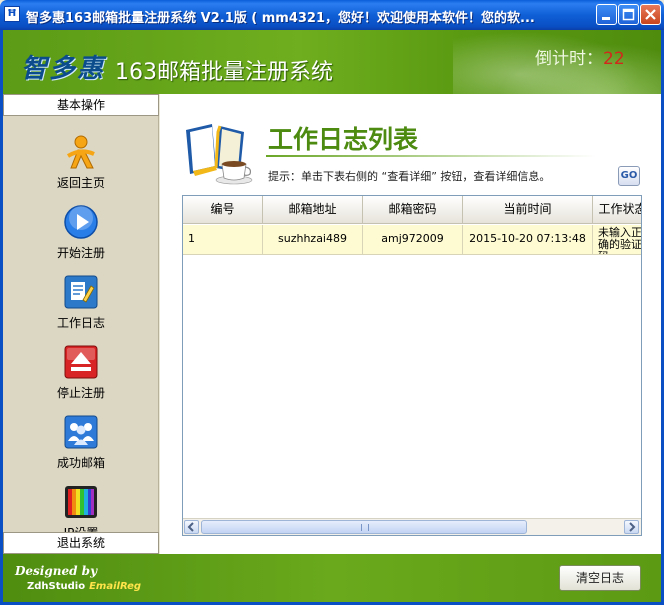 The width and height of the screenshot is (664, 605). I want to click on studio-name: ZdhStudio, so click(56, 586).